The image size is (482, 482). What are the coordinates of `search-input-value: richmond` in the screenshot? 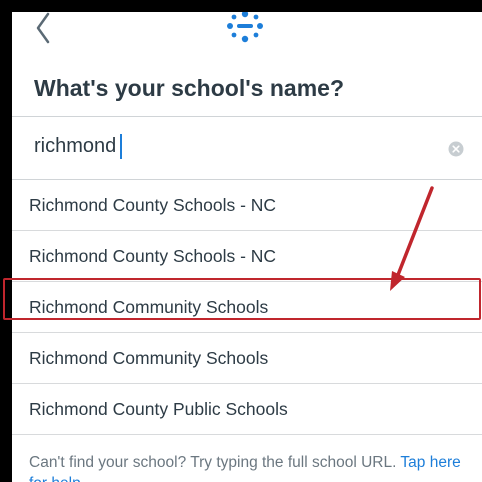 It's located at (75, 146).